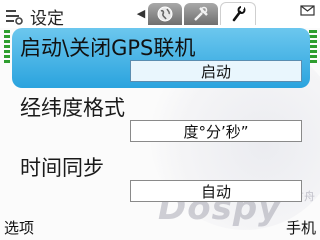  Describe the element at coordinates (301, 227) in the screenshot. I see `phone-softkey: 手机` at that location.